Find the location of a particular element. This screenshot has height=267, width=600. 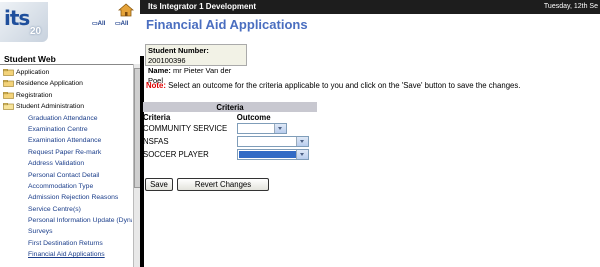

logo-number: 20 is located at coordinates (36, 31).